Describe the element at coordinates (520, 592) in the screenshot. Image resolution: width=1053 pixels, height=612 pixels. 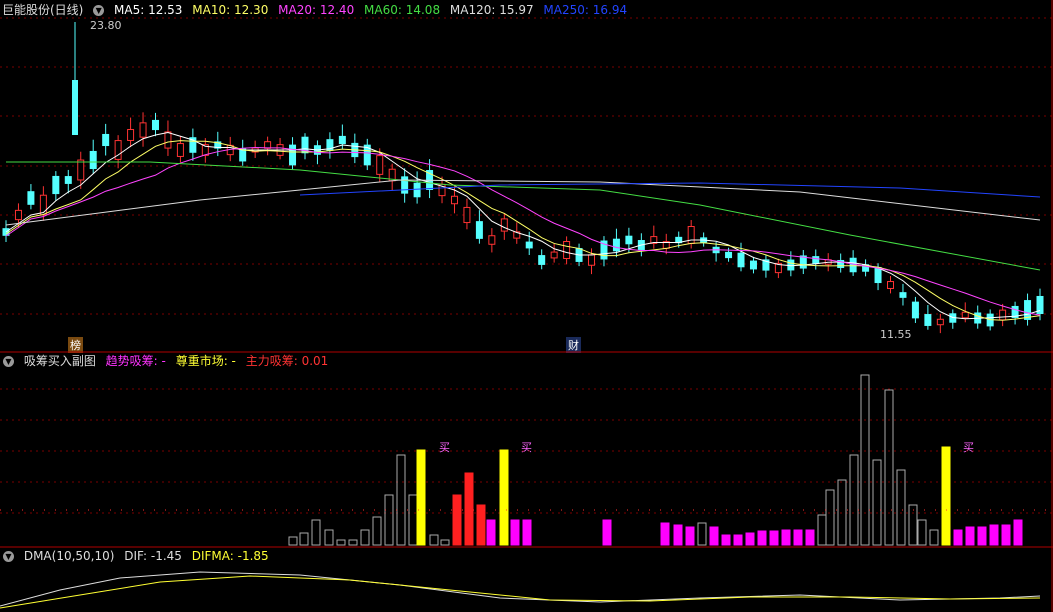
I see `difma-line` at that location.